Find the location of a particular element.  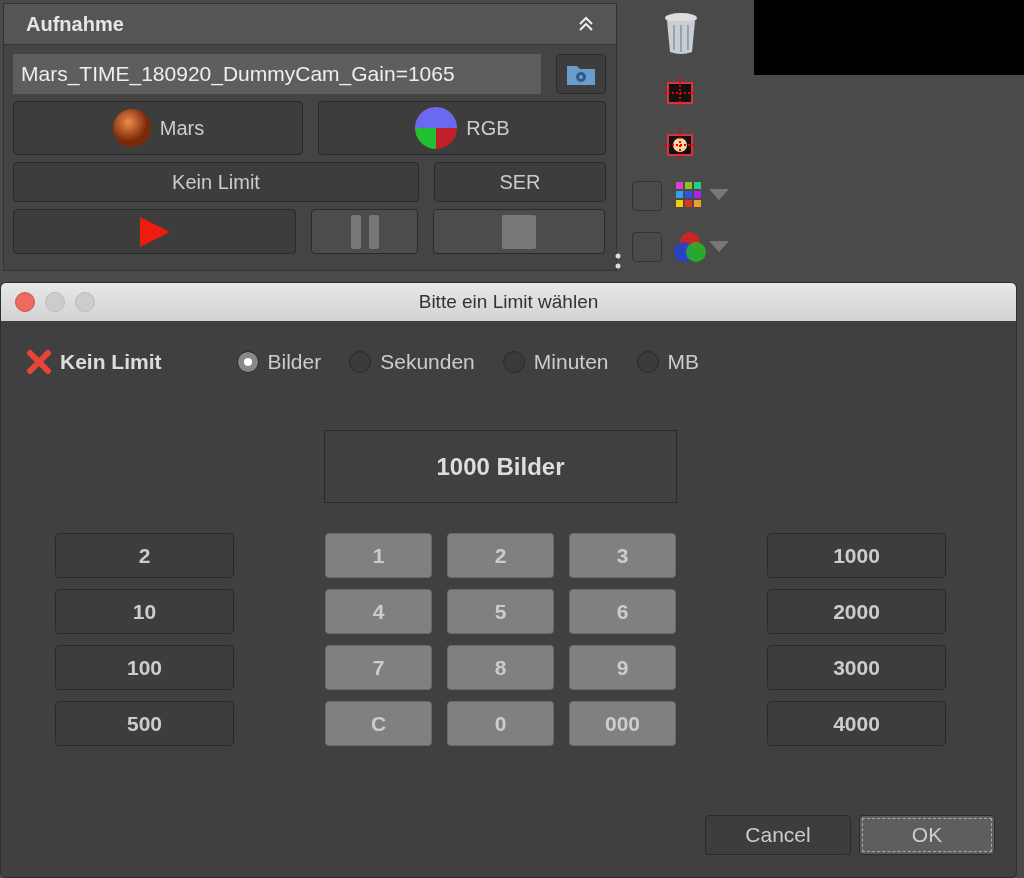

collapse-icon is located at coordinates (586, 24).